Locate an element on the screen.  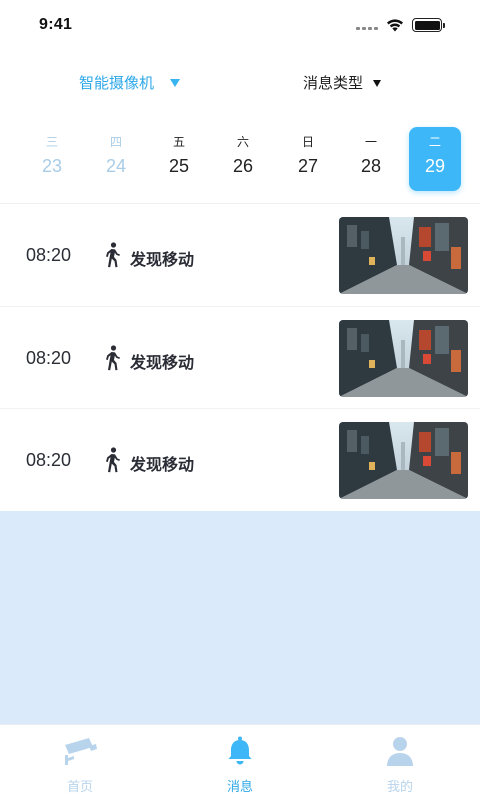
tab-label: 我的 is located at coordinates (399, 787).